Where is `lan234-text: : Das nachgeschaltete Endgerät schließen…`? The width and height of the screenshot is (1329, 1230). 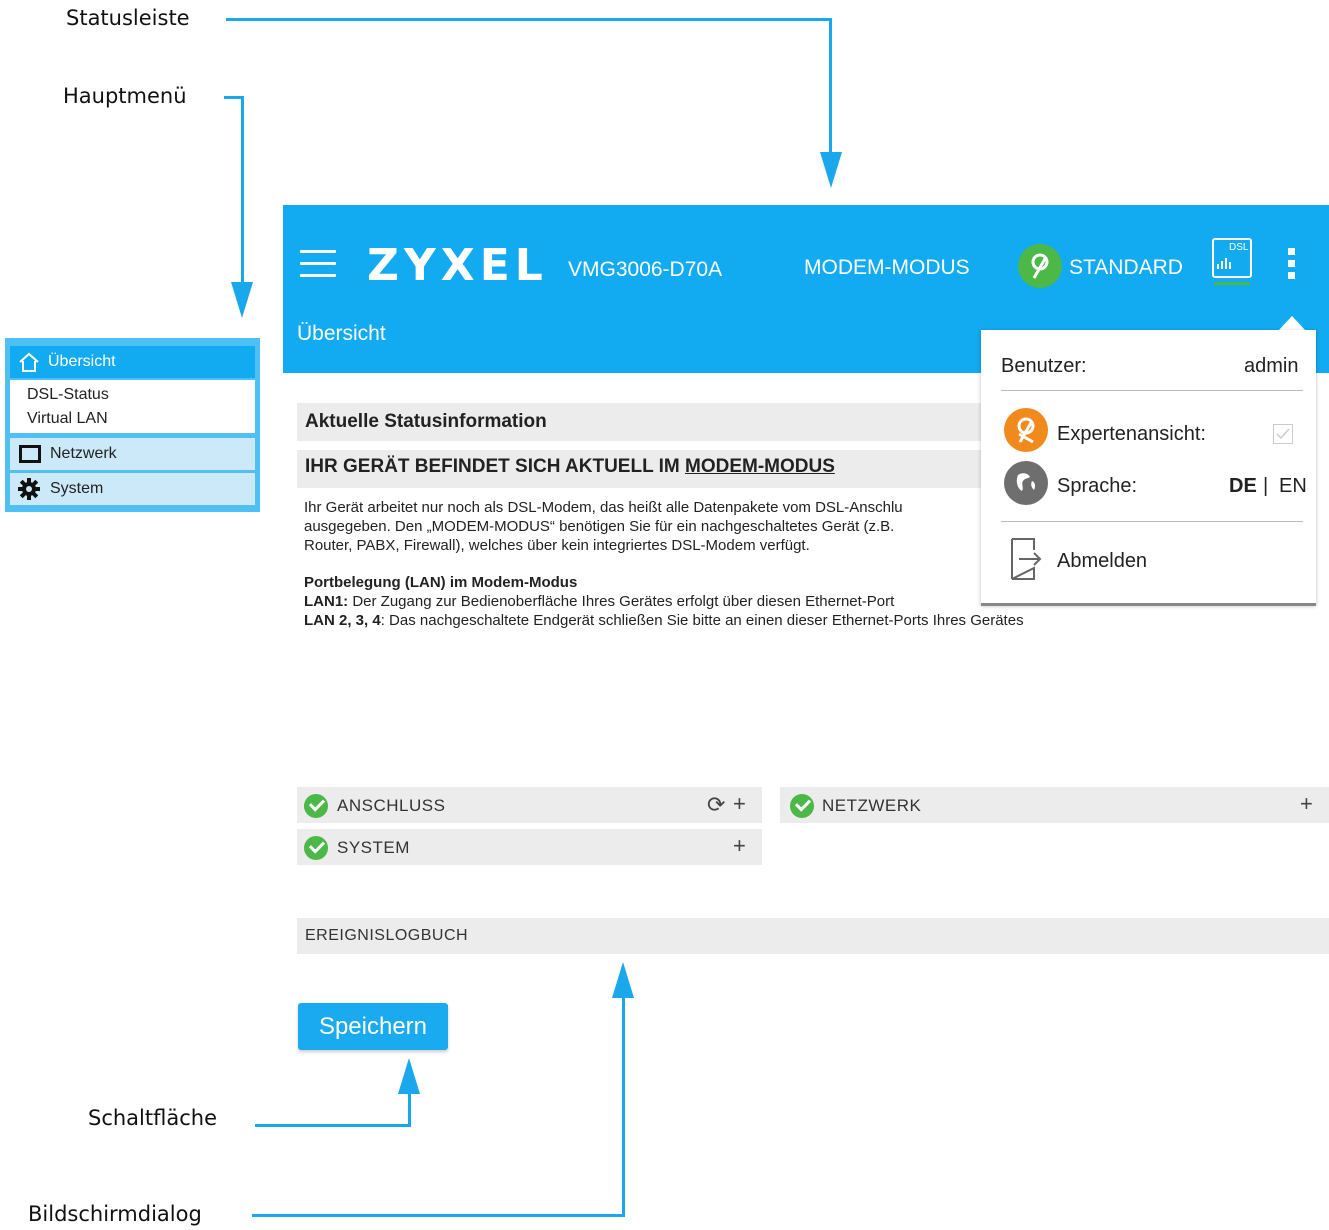
lan234-text: : Das nachgeschaltete Endgerät schließen… is located at coordinates (702, 620).